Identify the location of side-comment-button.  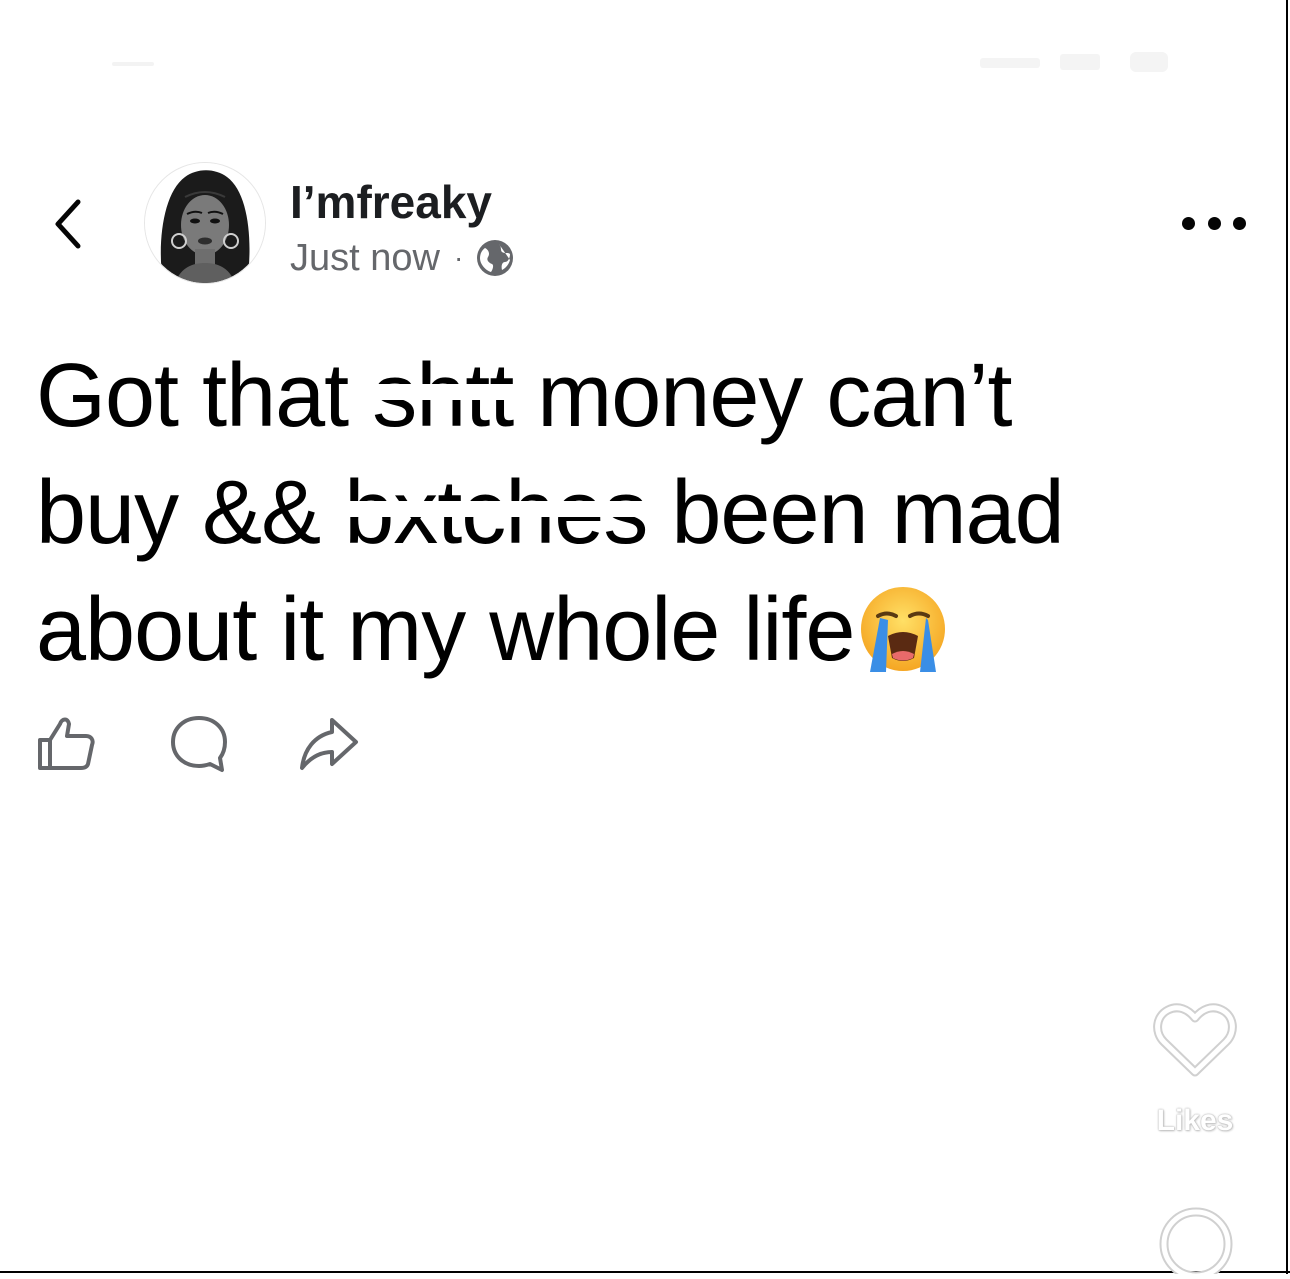
(1196, 1241).